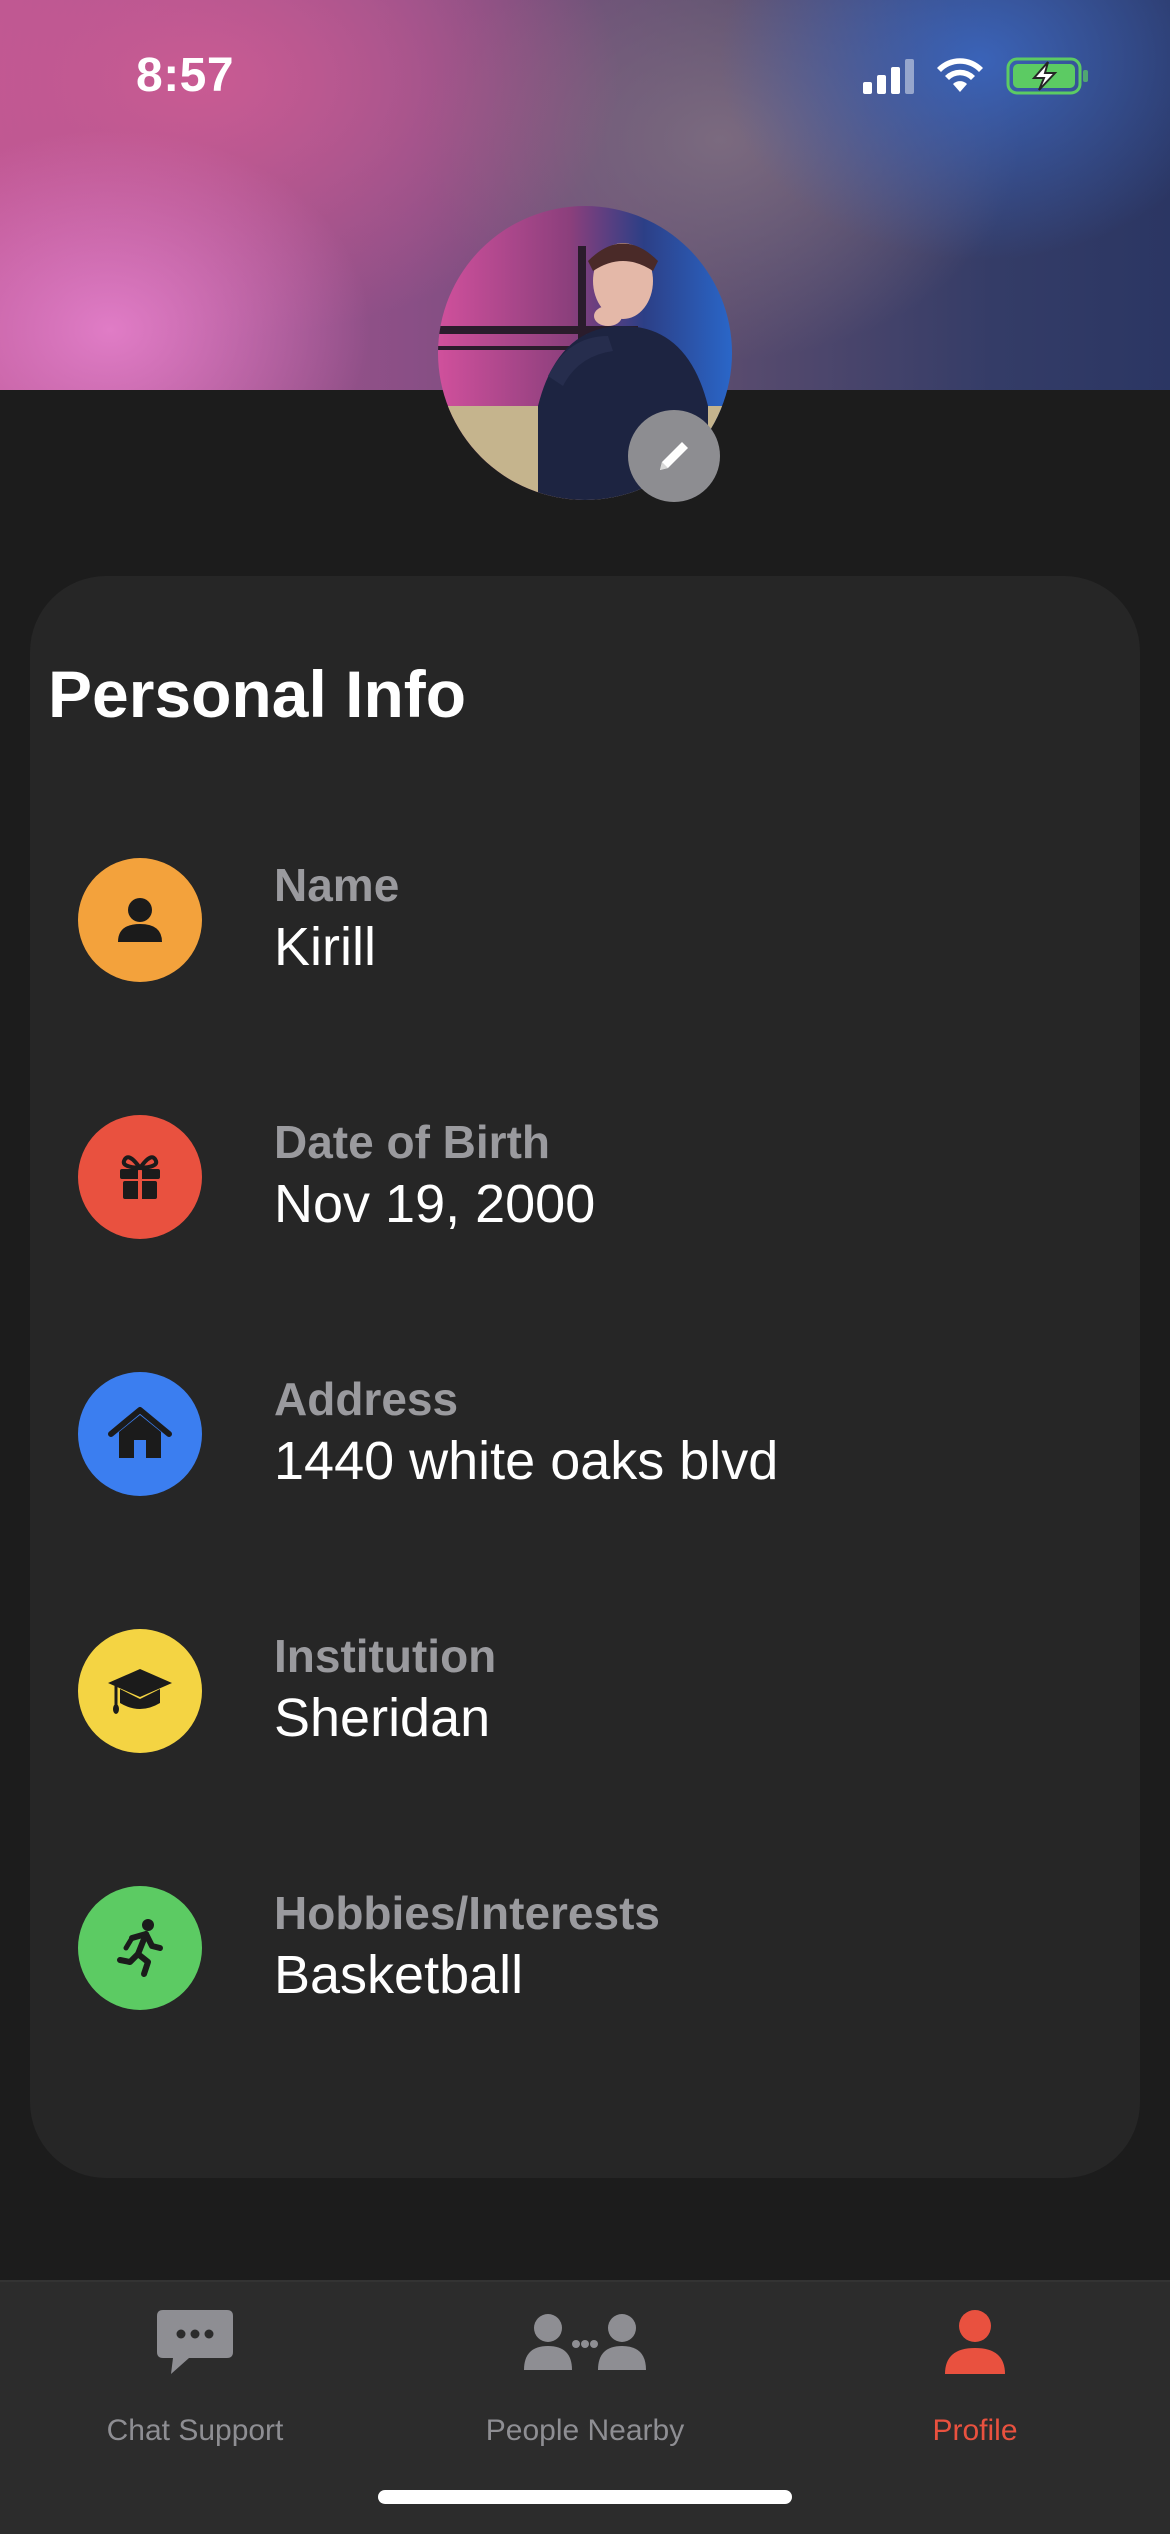  What do you see at coordinates (140, 1948) in the screenshot?
I see `running-person-icon` at bounding box center [140, 1948].